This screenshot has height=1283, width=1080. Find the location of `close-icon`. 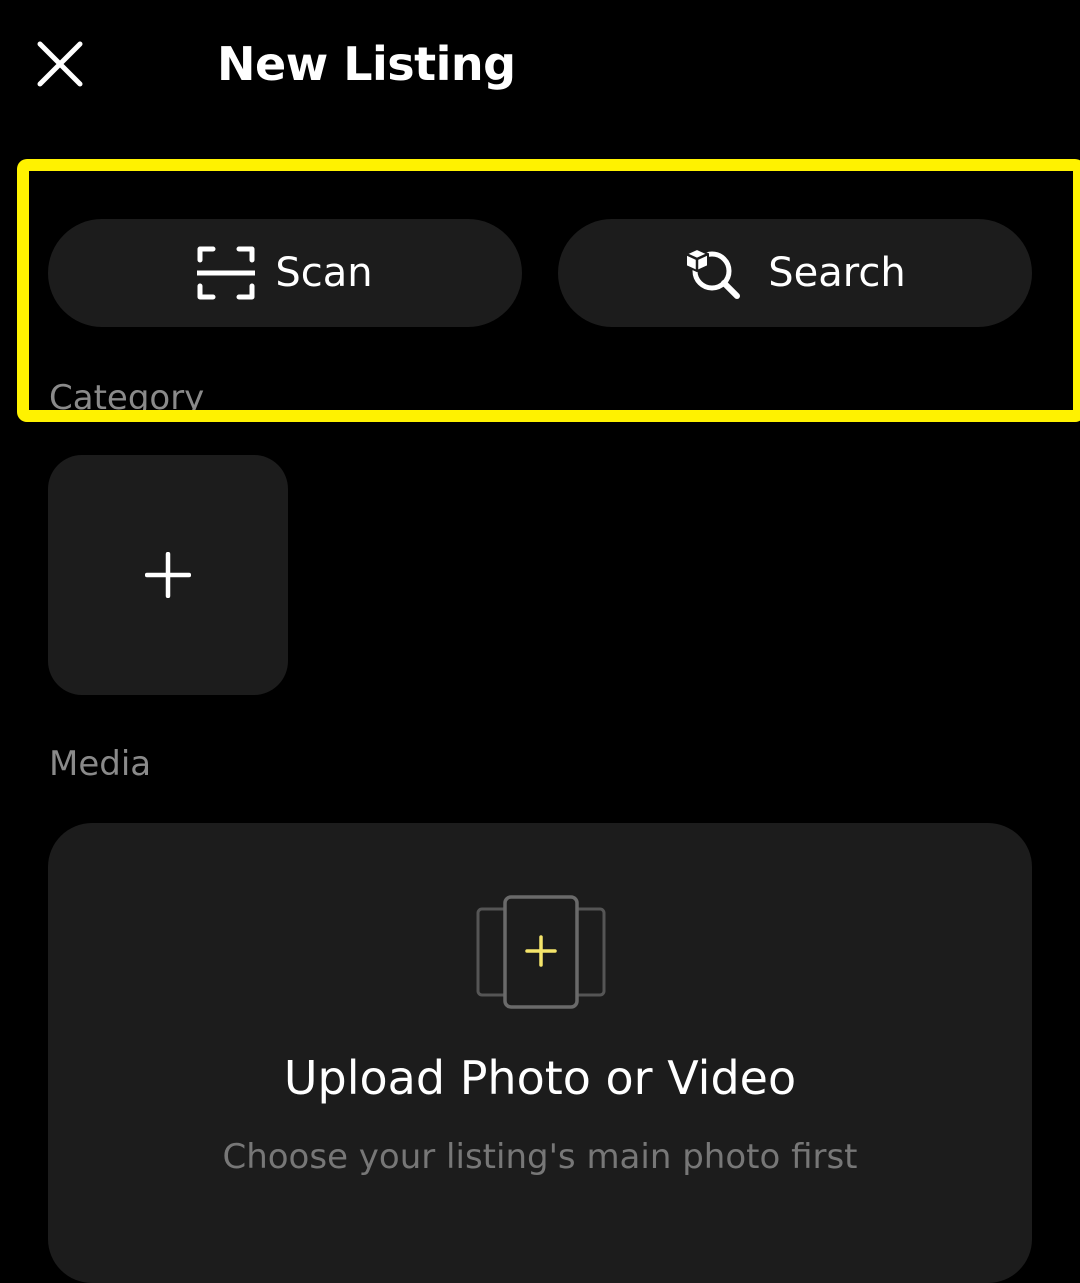

close-icon is located at coordinates (60, 64).